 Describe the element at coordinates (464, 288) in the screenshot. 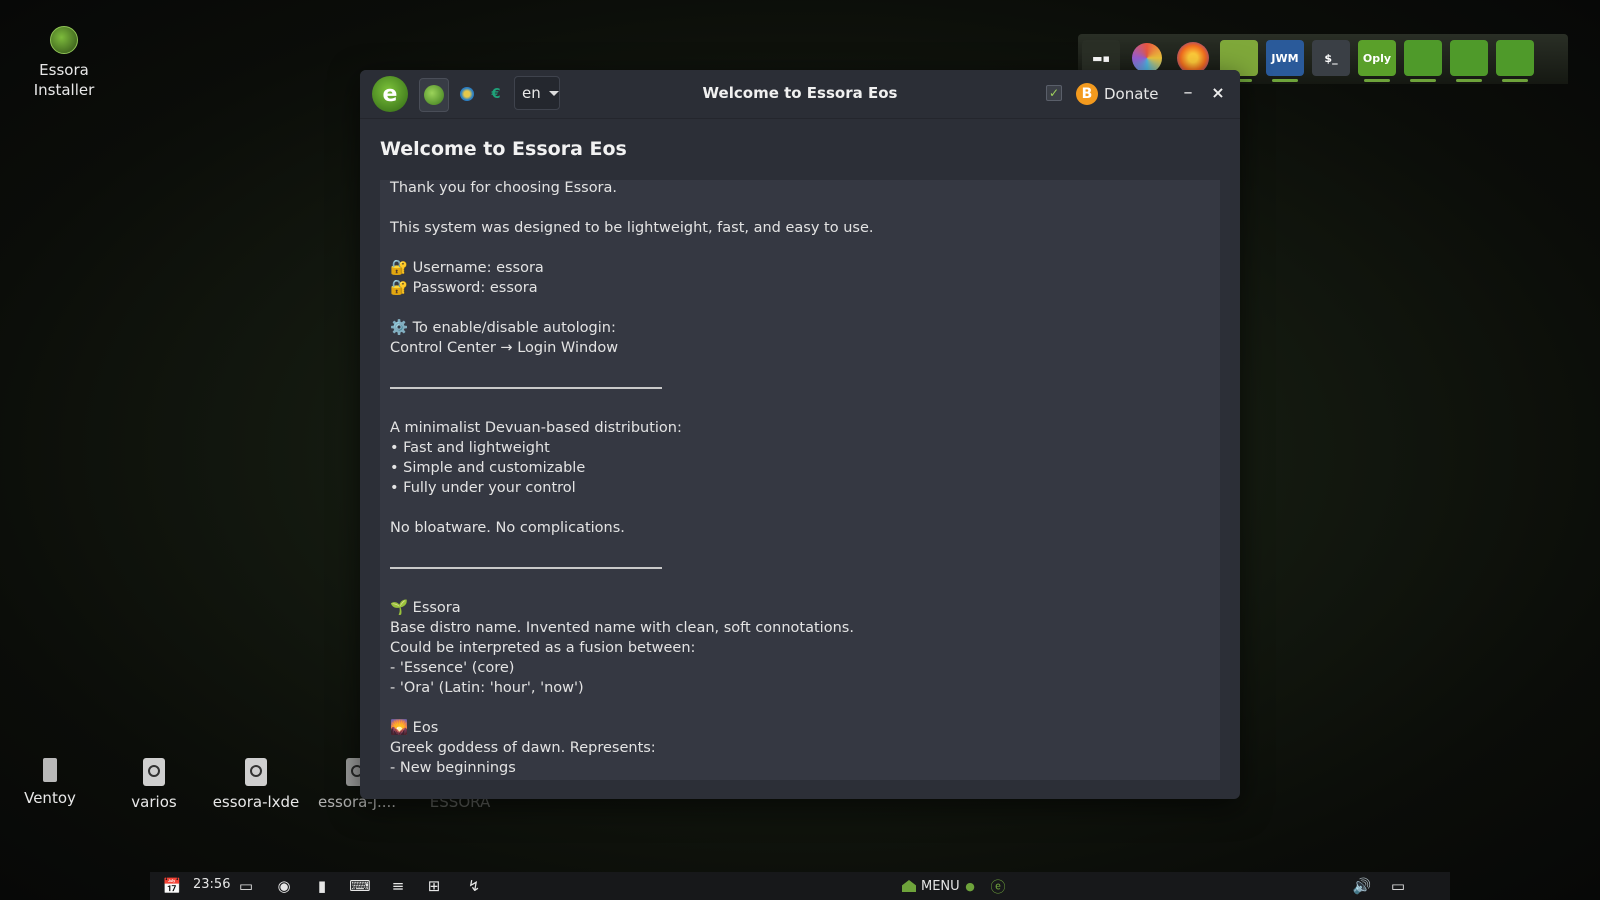

I see `text-line: 🔐 Password: essora` at that location.